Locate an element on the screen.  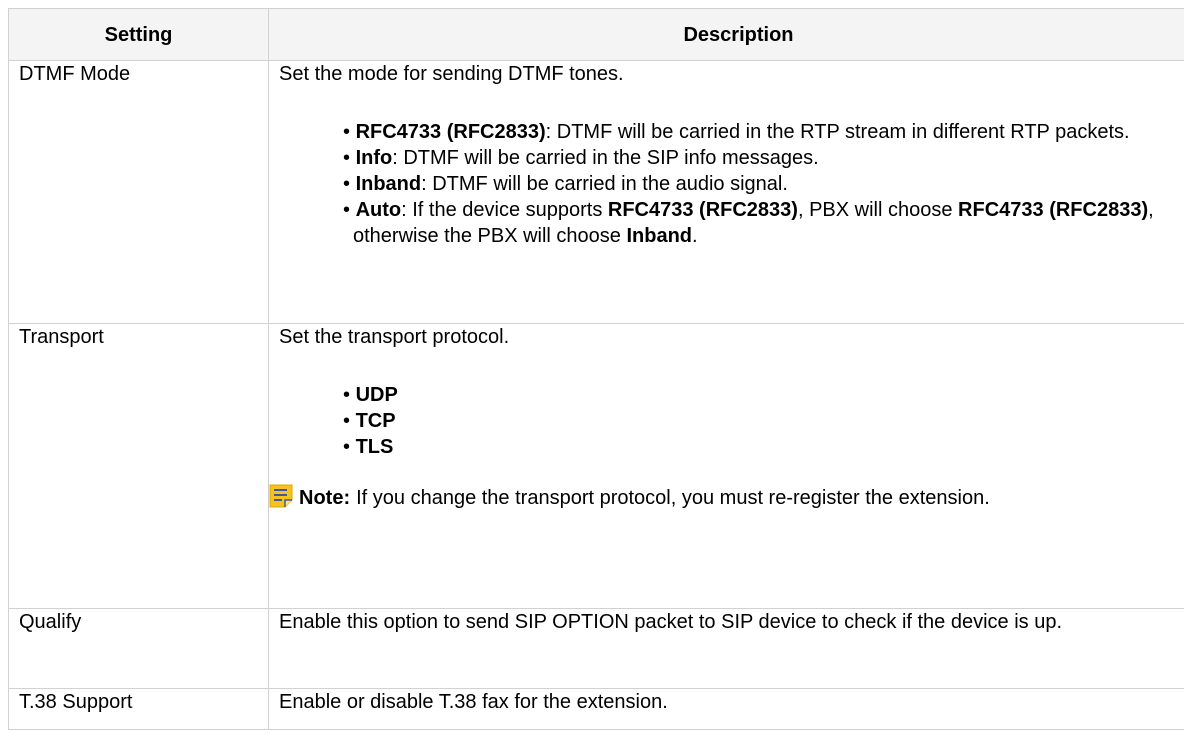
option-text: : If the device supports is located at coordinates (504, 210).